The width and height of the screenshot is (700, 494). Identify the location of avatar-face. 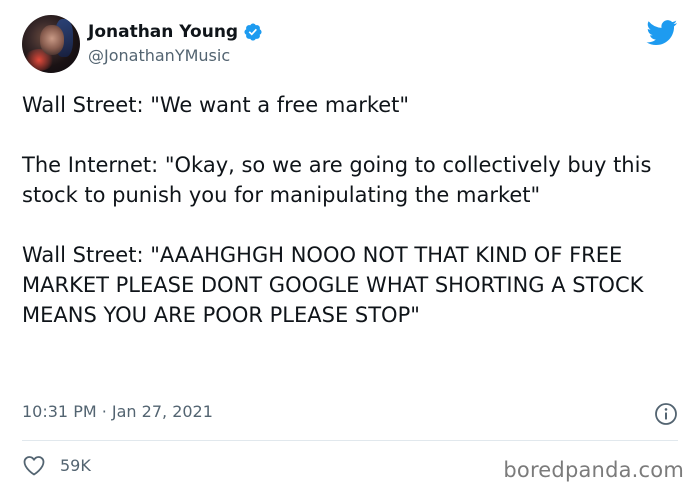
(52, 40).